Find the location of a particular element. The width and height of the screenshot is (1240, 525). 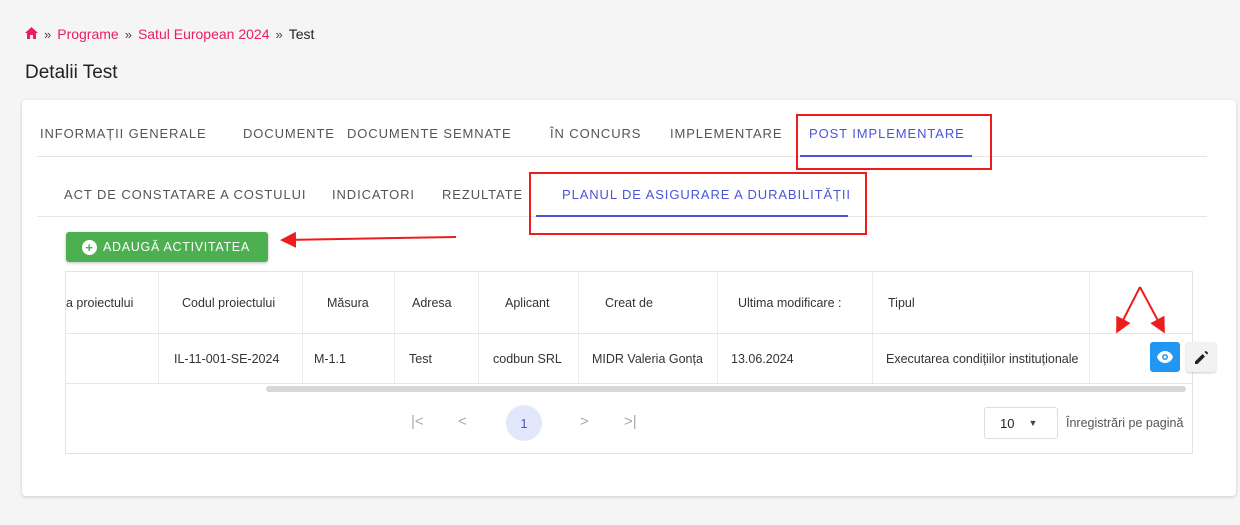

page-title: Detalii Test is located at coordinates (71, 72).